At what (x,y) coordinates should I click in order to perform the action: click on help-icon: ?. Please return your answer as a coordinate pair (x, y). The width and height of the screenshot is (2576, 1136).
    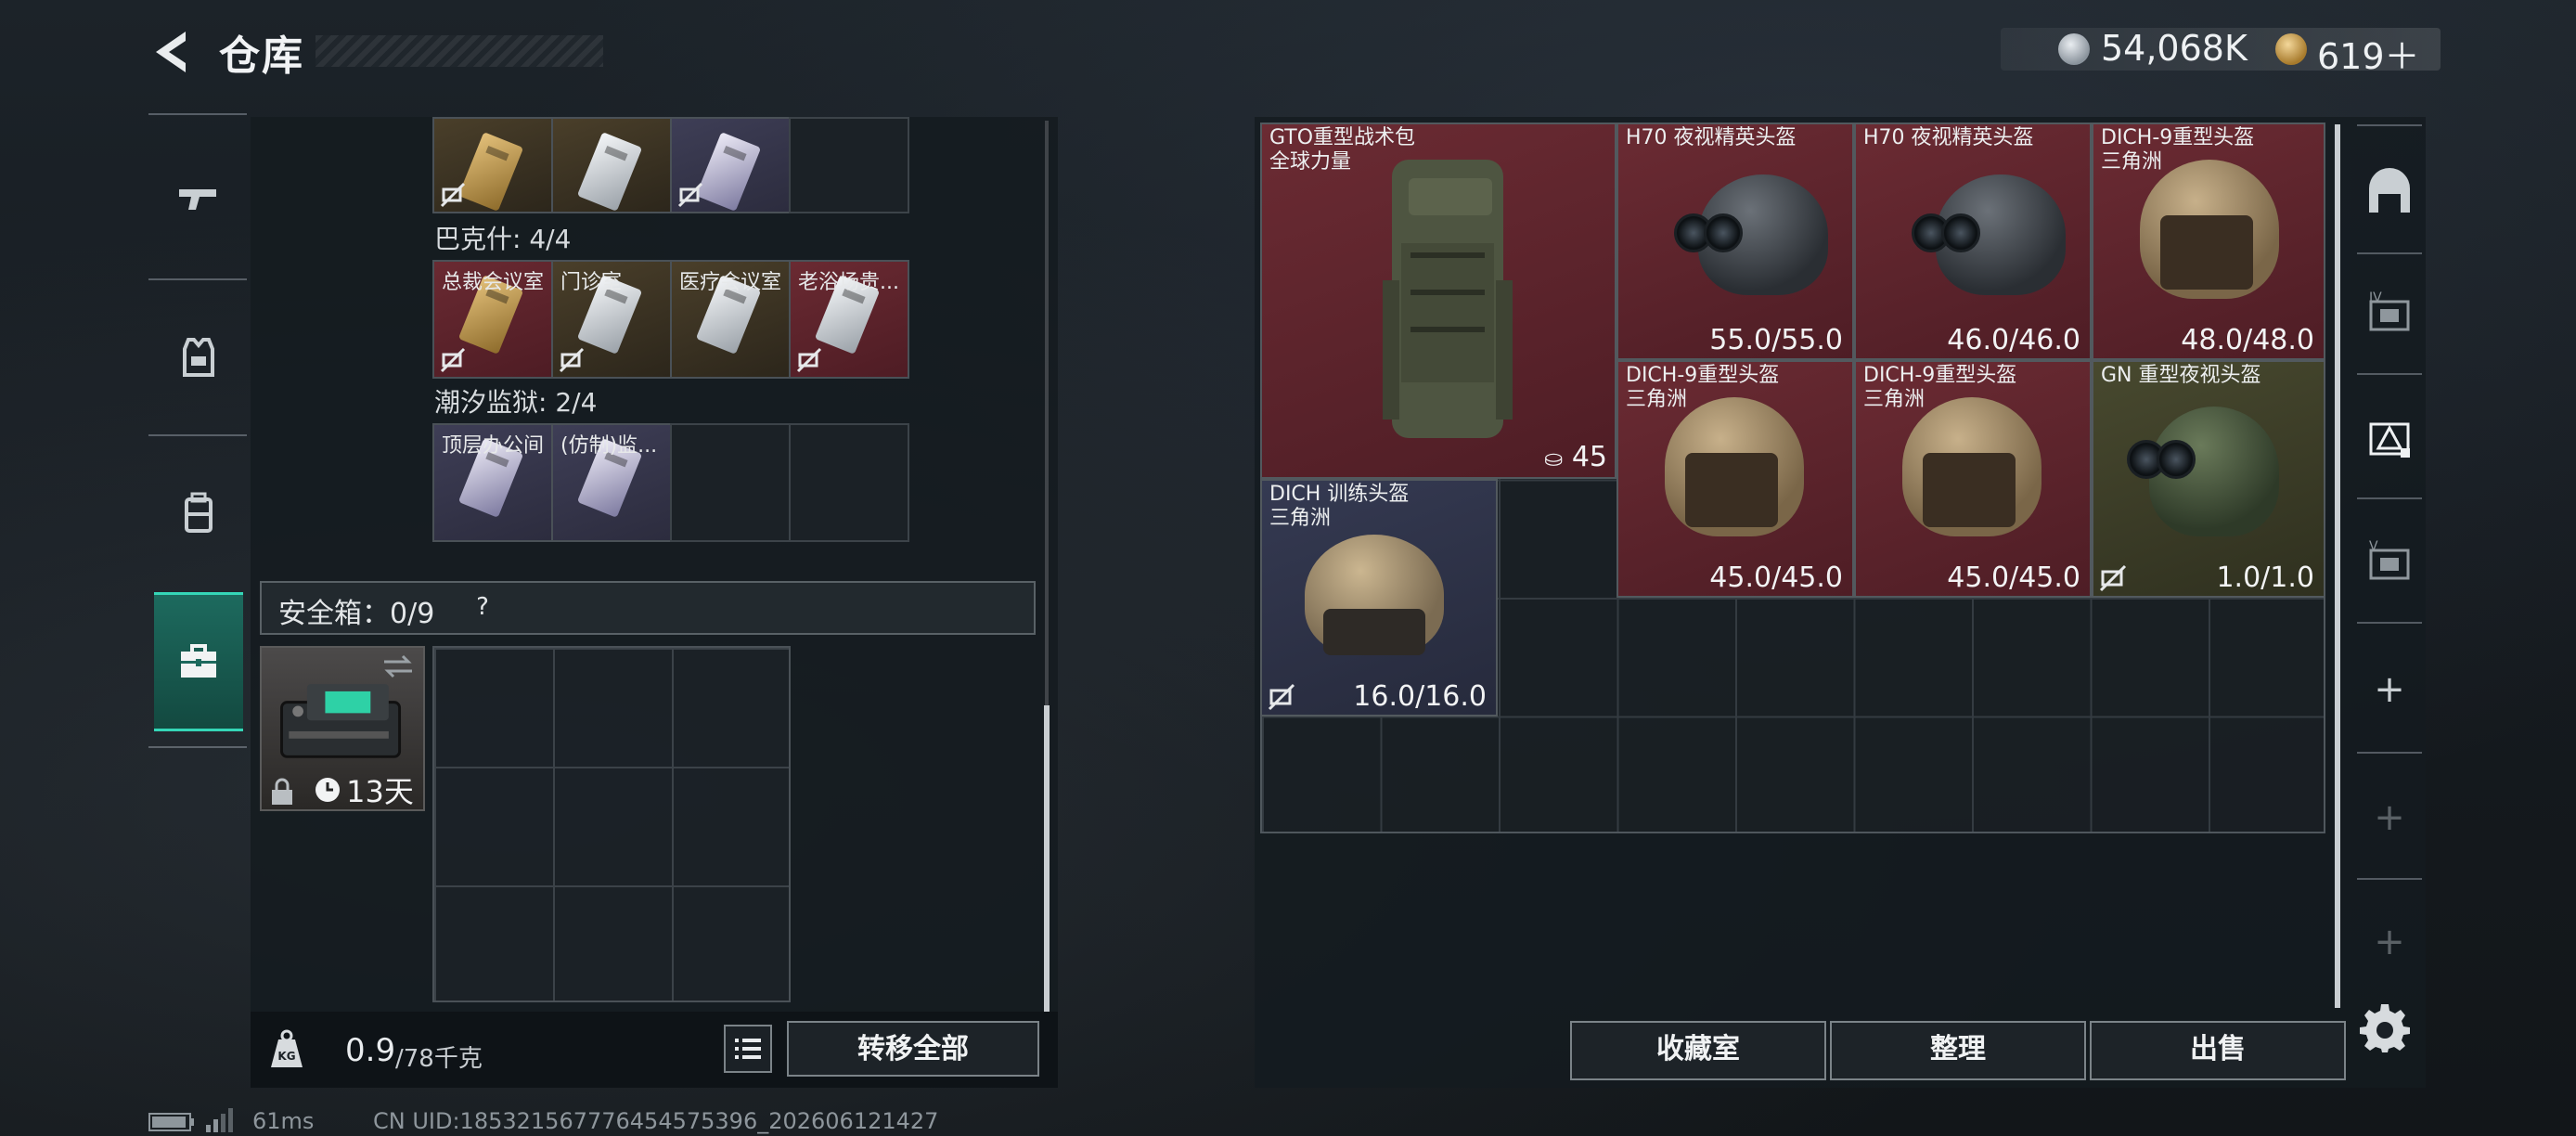
    Looking at the image, I should click on (483, 607).